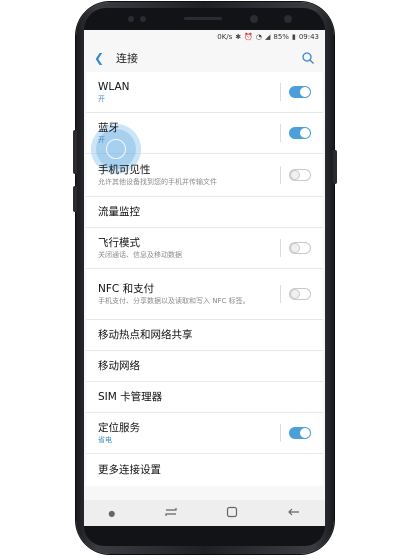 This screenshot has height=560, width=400. I want to click on setting-title: 蓝牙, so click(108, 128).